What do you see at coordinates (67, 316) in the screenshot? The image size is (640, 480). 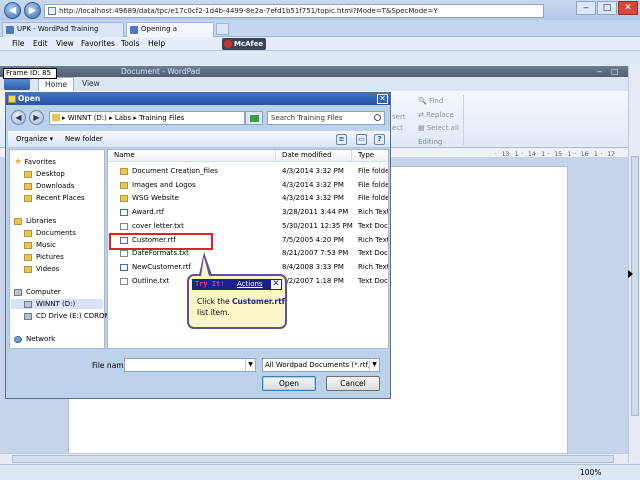 I see `nav-cd-drive: CD Drive (E:) CDROM` at bounding box center [67, 316].